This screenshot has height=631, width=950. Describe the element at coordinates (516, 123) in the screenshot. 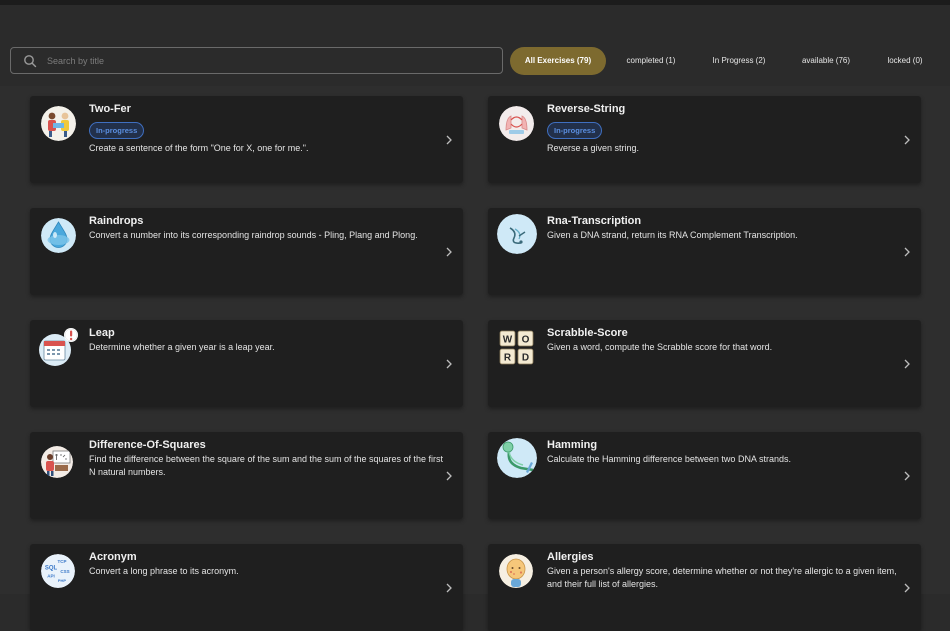

I see `reverse-string-icon` at that location.